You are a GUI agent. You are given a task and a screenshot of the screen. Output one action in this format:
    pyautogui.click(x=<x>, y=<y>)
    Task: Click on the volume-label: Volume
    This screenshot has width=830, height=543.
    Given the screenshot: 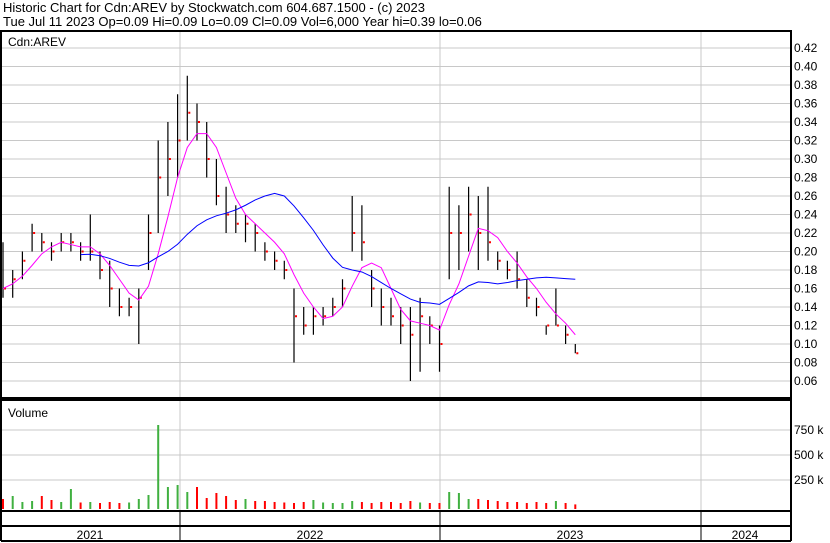 What is the action you would take?
    pyautogui.click(x=28, y=413)
    